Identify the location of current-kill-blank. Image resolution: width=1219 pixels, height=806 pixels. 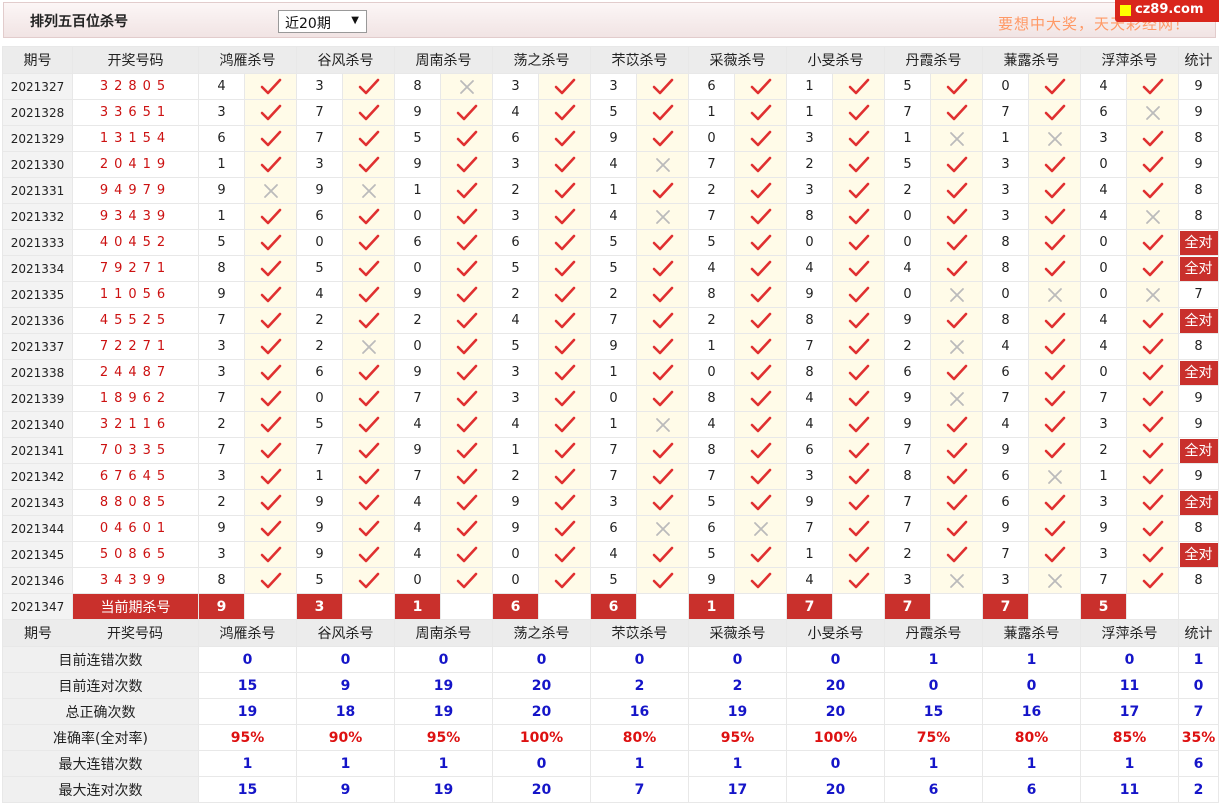
(466, 606).